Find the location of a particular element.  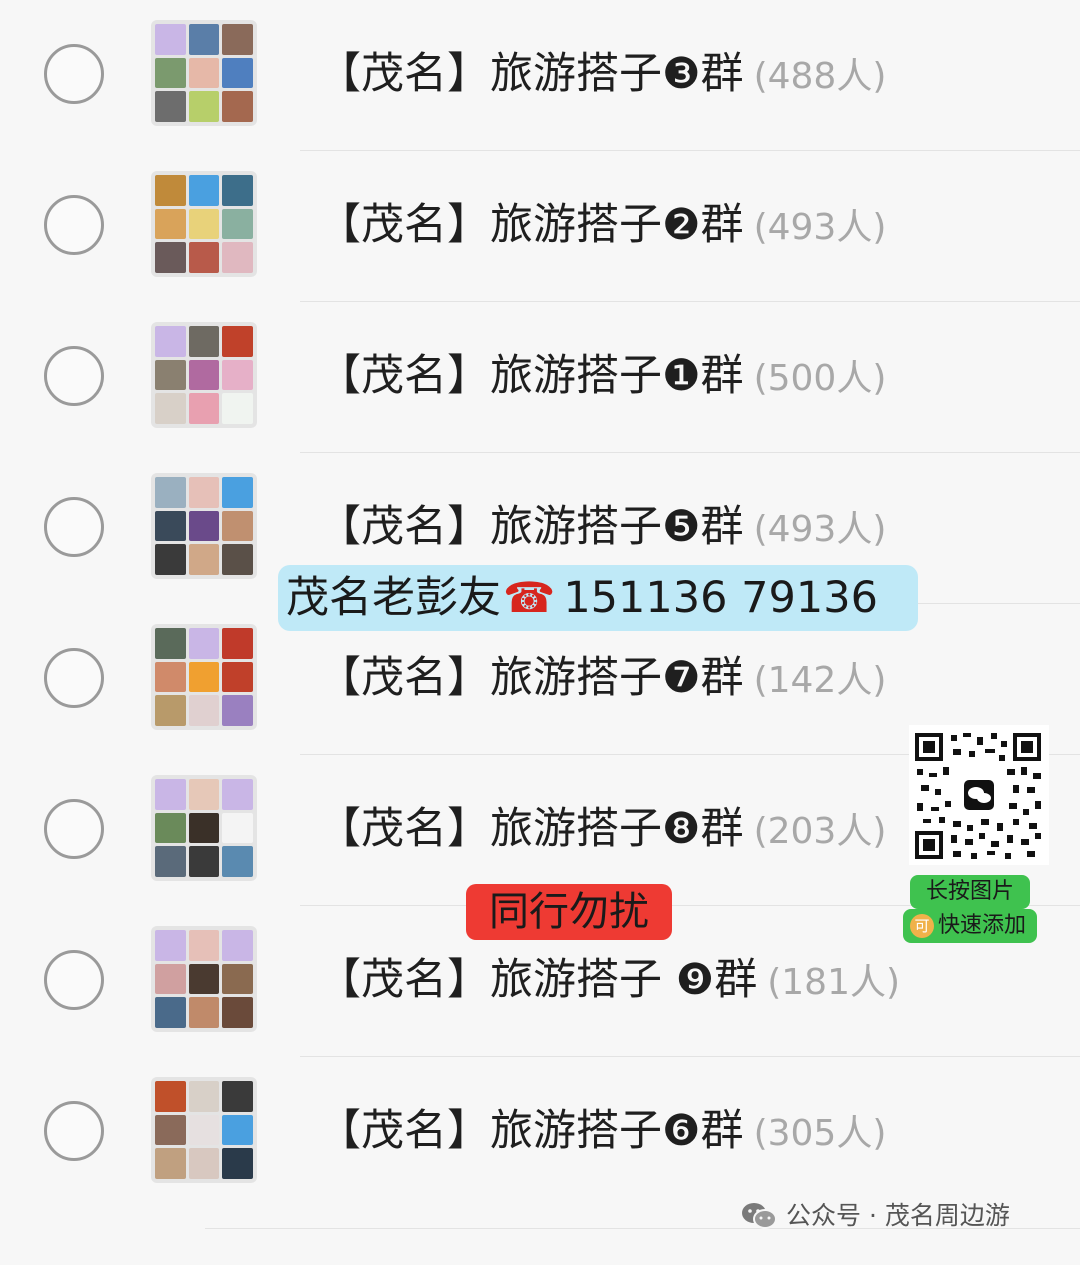

group-name: 【茂名】旅游搭子❷群 (493人) is located at coordinates (602, 225).